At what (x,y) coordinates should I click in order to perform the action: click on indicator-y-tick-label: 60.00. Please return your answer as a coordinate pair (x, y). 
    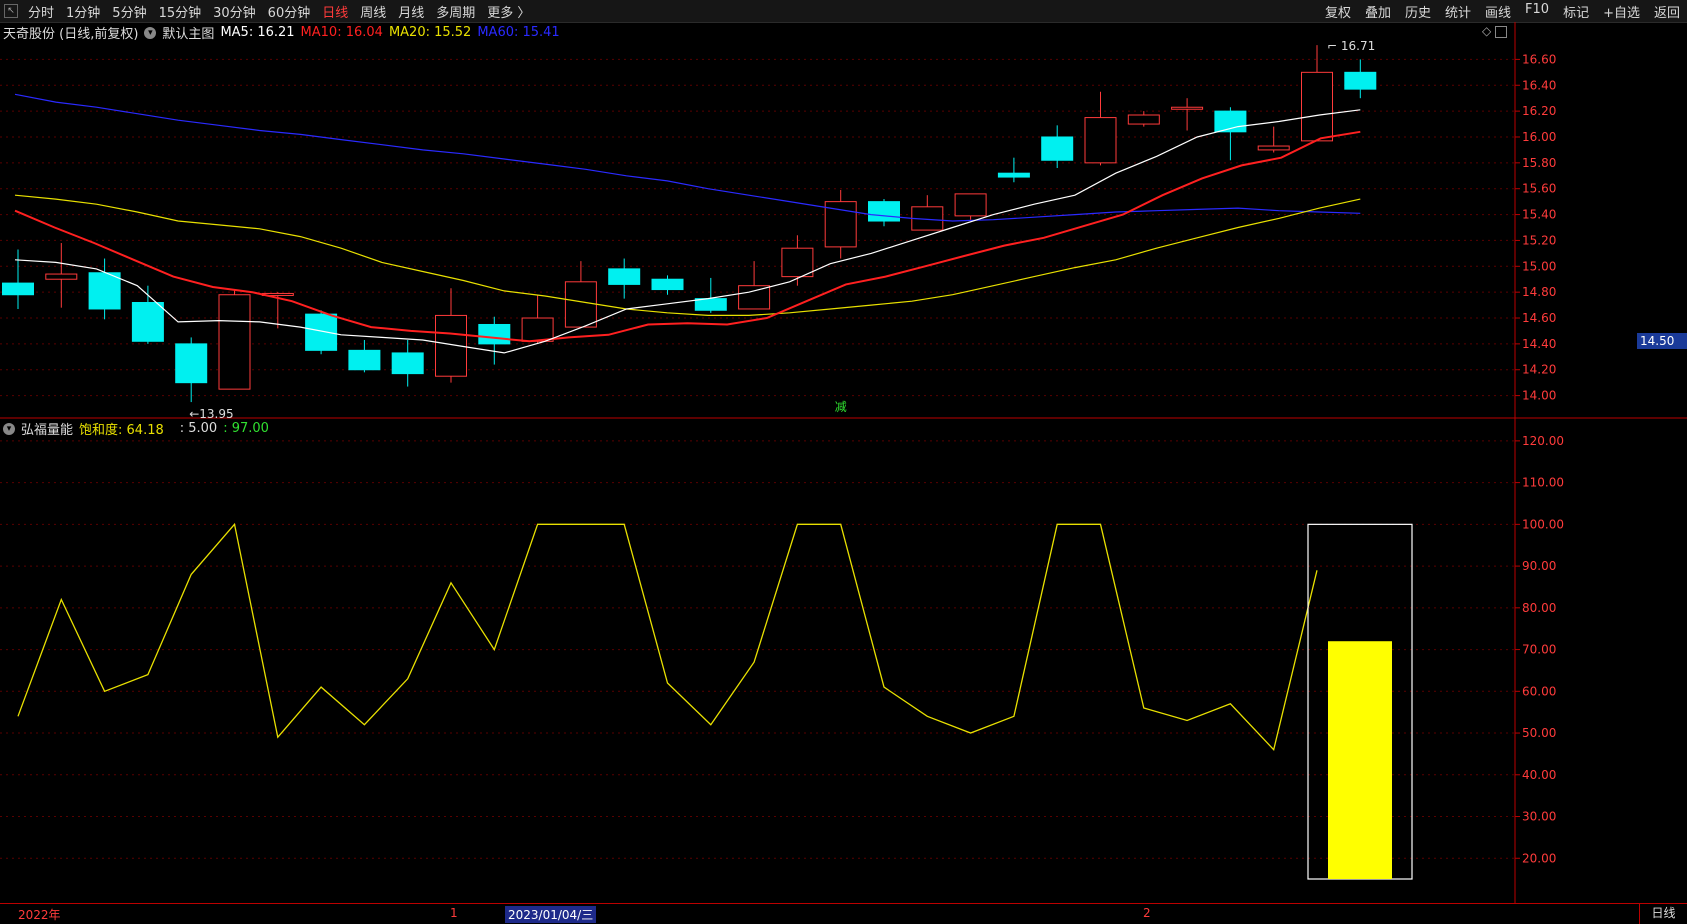
    Looking at the image, I should click on (1539, 691).